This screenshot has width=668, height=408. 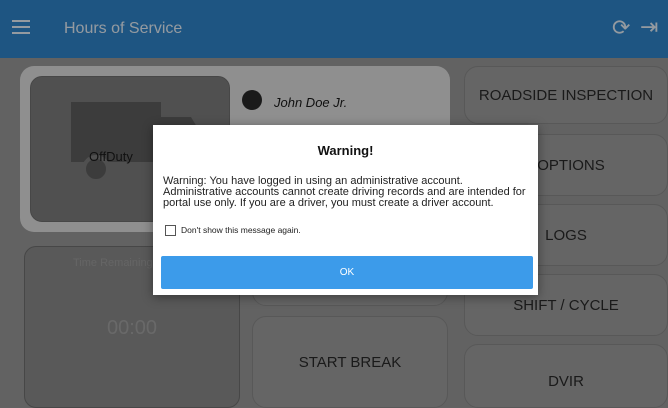 I want to click on dont-show-again-label: Don't show this message again., so click(x=241, y=230).